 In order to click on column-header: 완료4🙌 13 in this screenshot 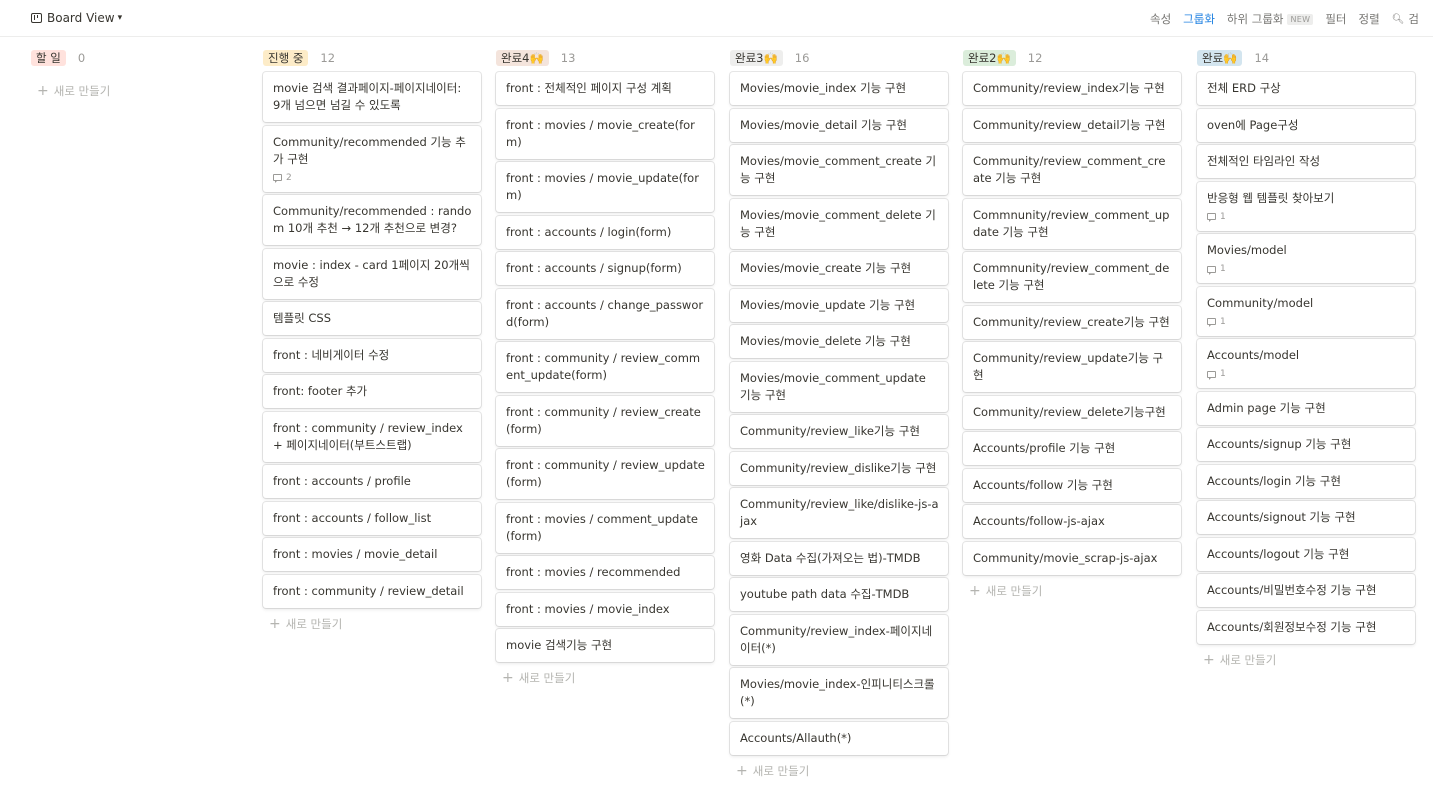, I will do `click(535, 58)`.